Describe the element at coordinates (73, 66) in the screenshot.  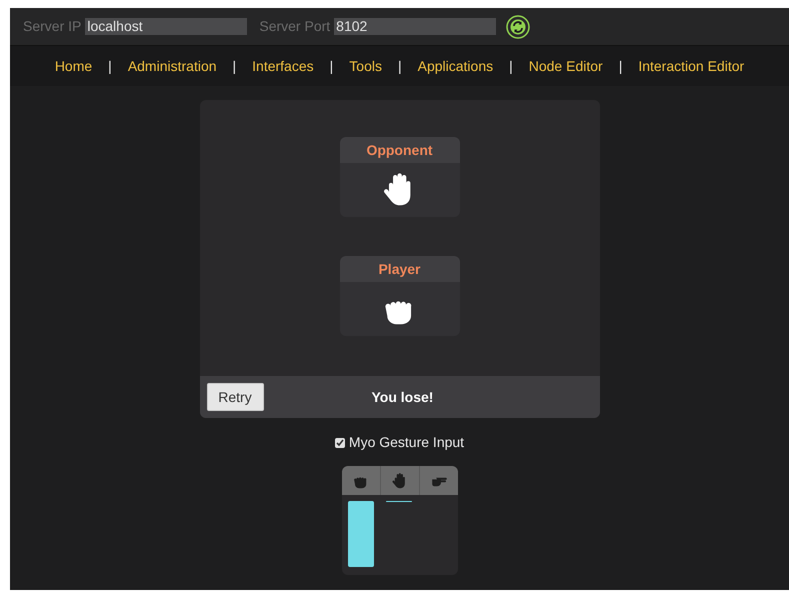
I see `nav-link: Home` at that location.